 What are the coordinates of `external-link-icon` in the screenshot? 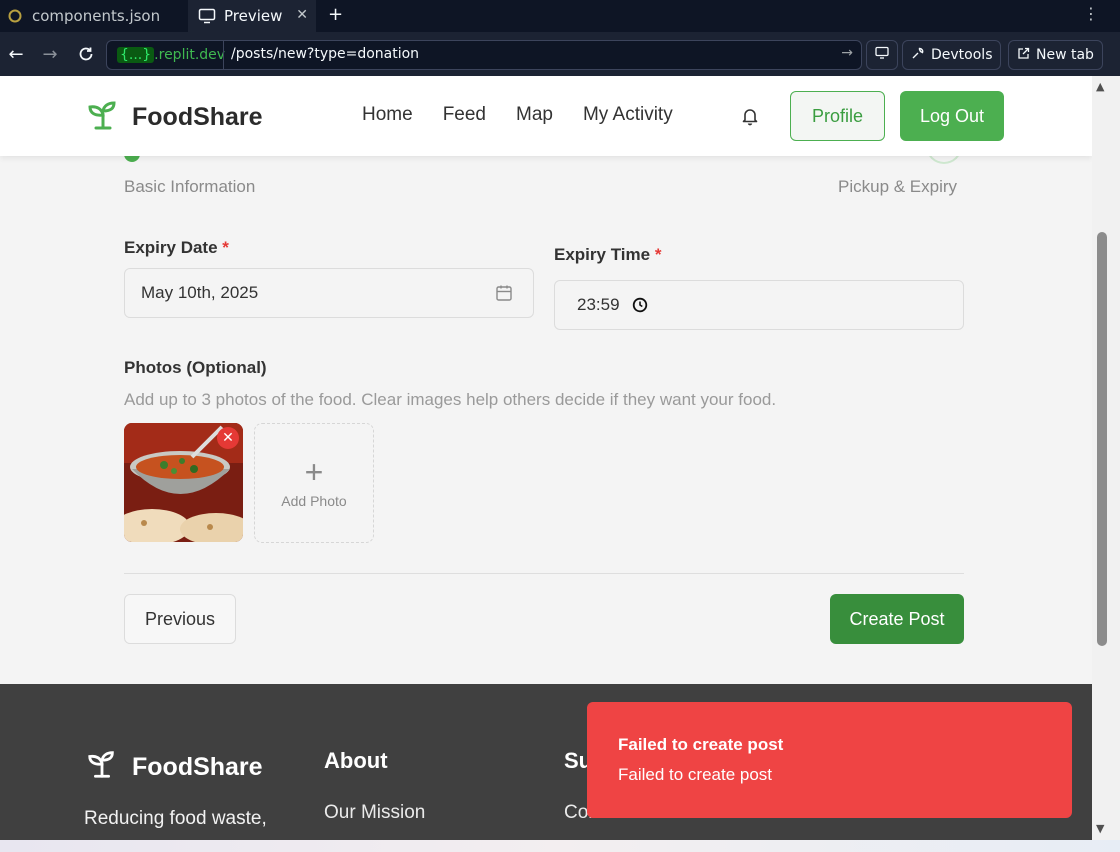 It's located at (1023, 55).